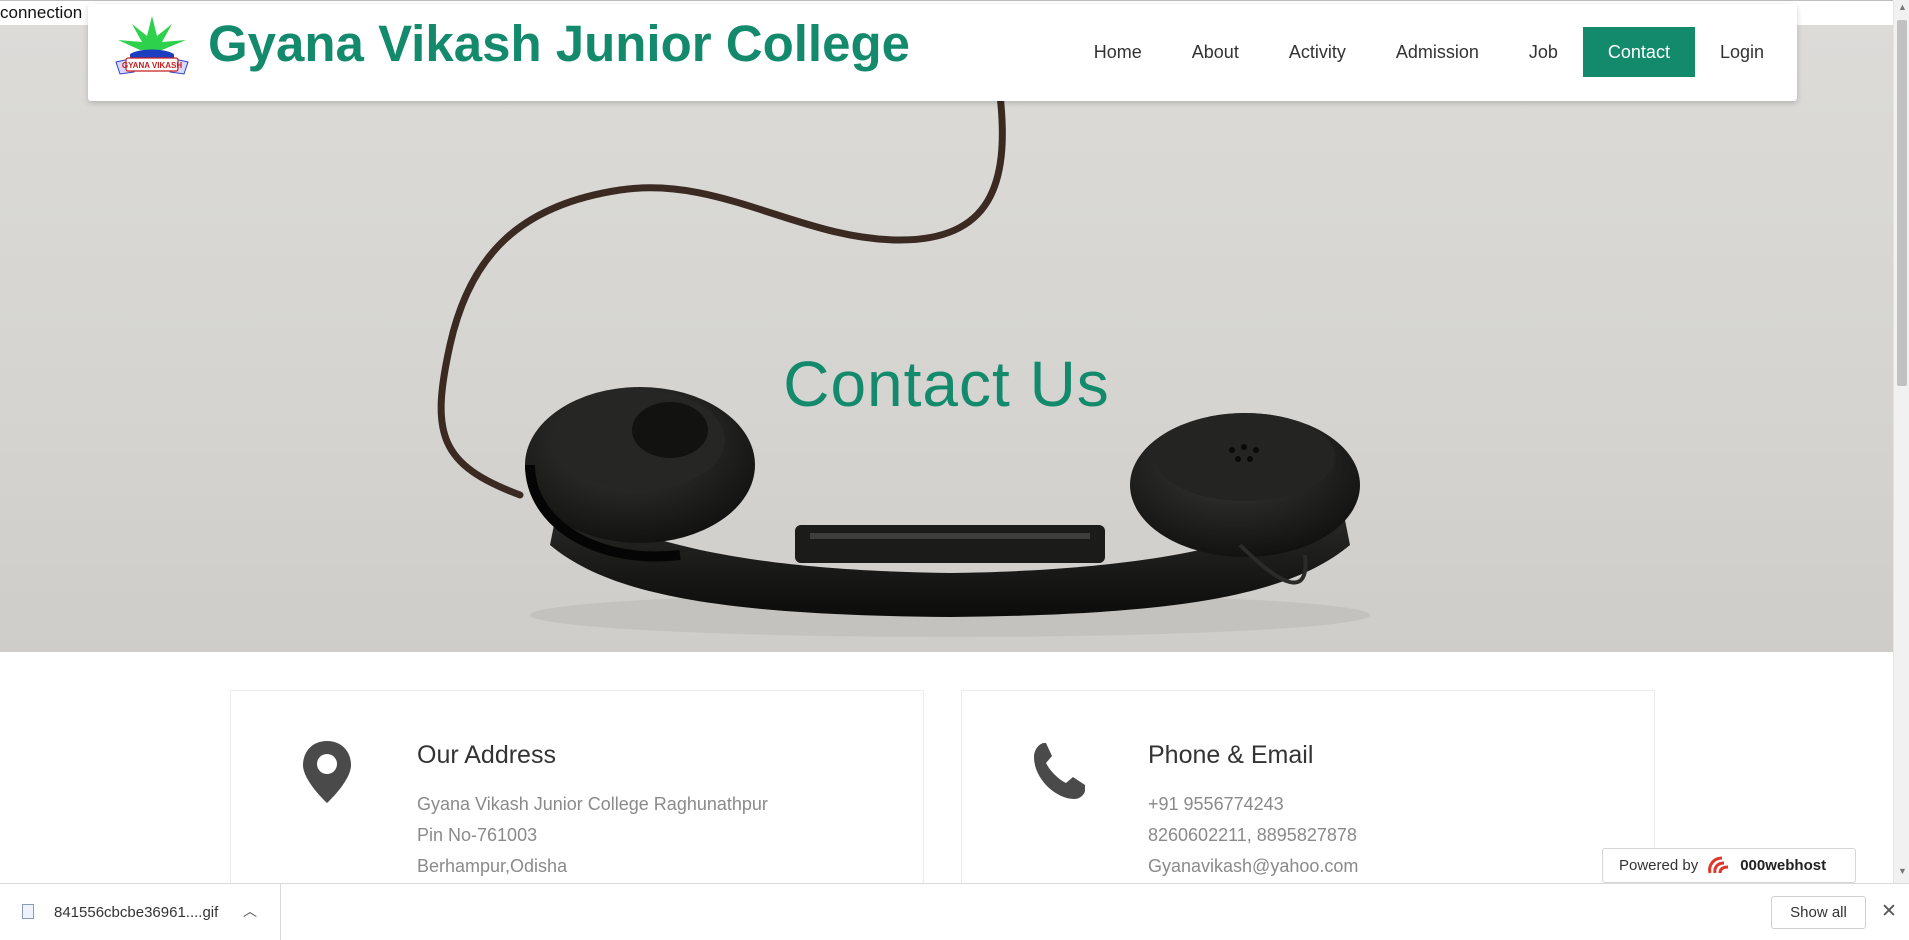 The width and height of the screenshot is (1909, 940). Describe the element at coordinates (250, 911) in the screenshot. I see `chevron-up-icon: ︿` at that location.